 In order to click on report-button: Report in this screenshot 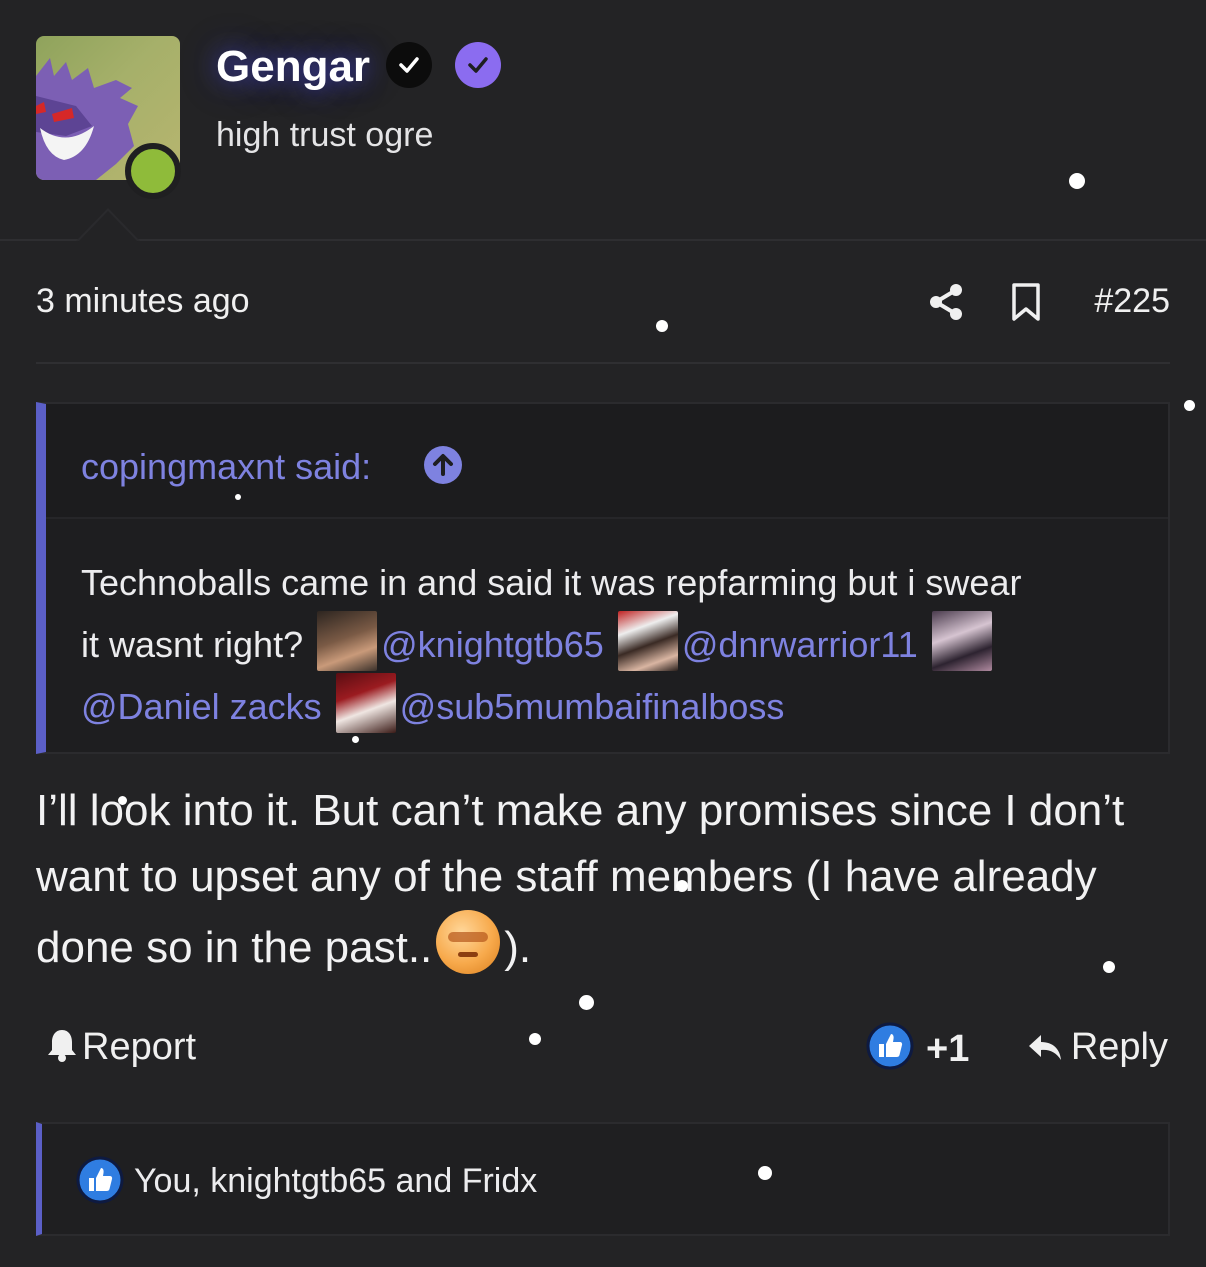, I will do `click(121, 1047)`.